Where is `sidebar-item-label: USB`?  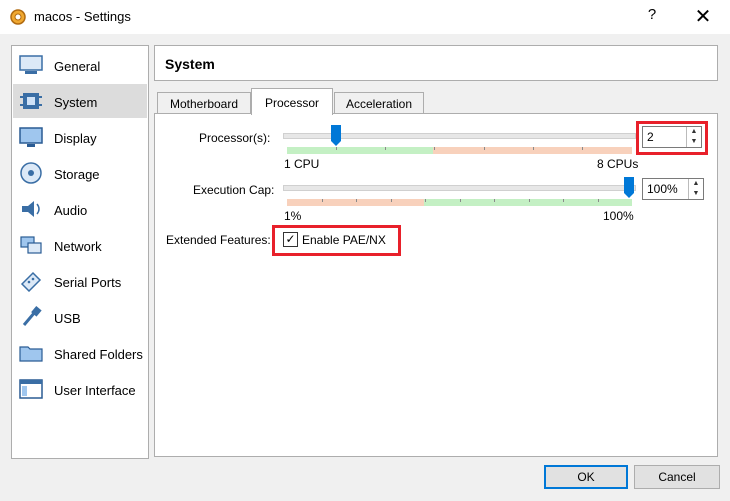 sidebar-item-label: USB is located at coordinates (67, 318).